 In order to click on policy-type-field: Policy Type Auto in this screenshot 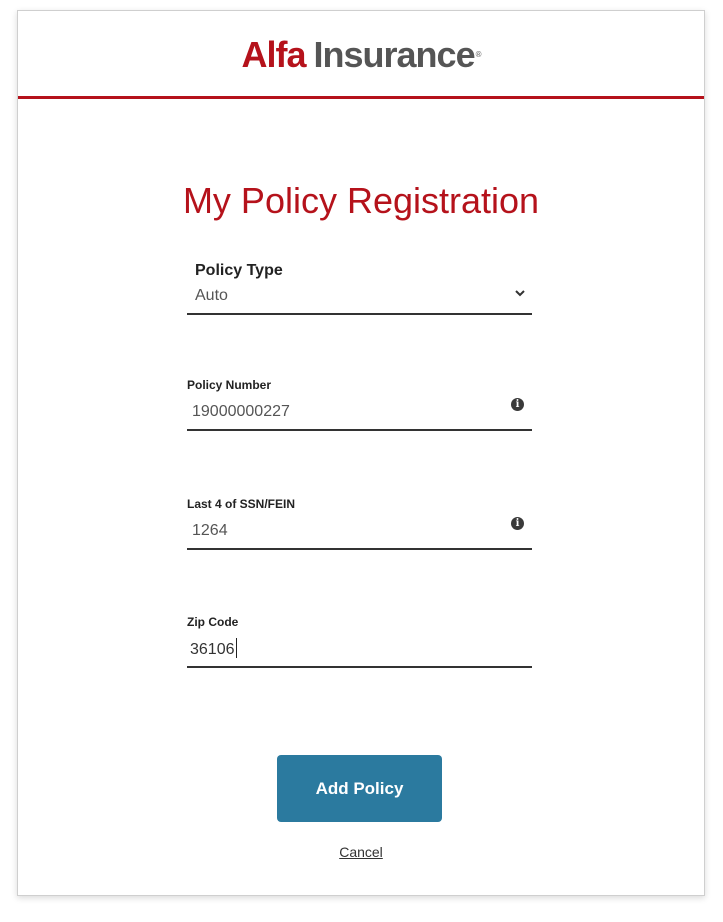, I will do `click(359, 288)`.